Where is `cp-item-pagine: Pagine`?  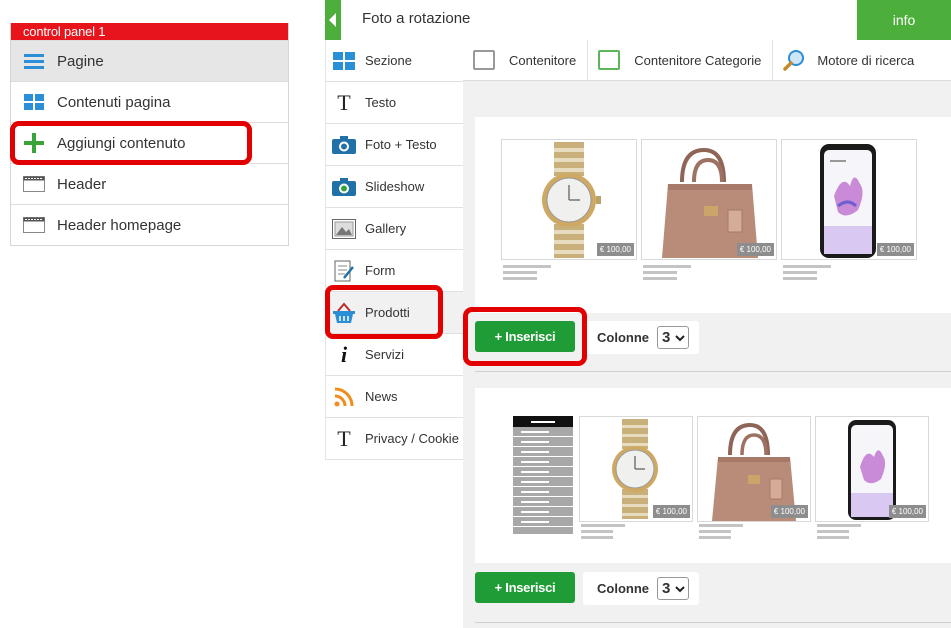 cp-item-pagine: Pagine is located at coordinates (149, 60).